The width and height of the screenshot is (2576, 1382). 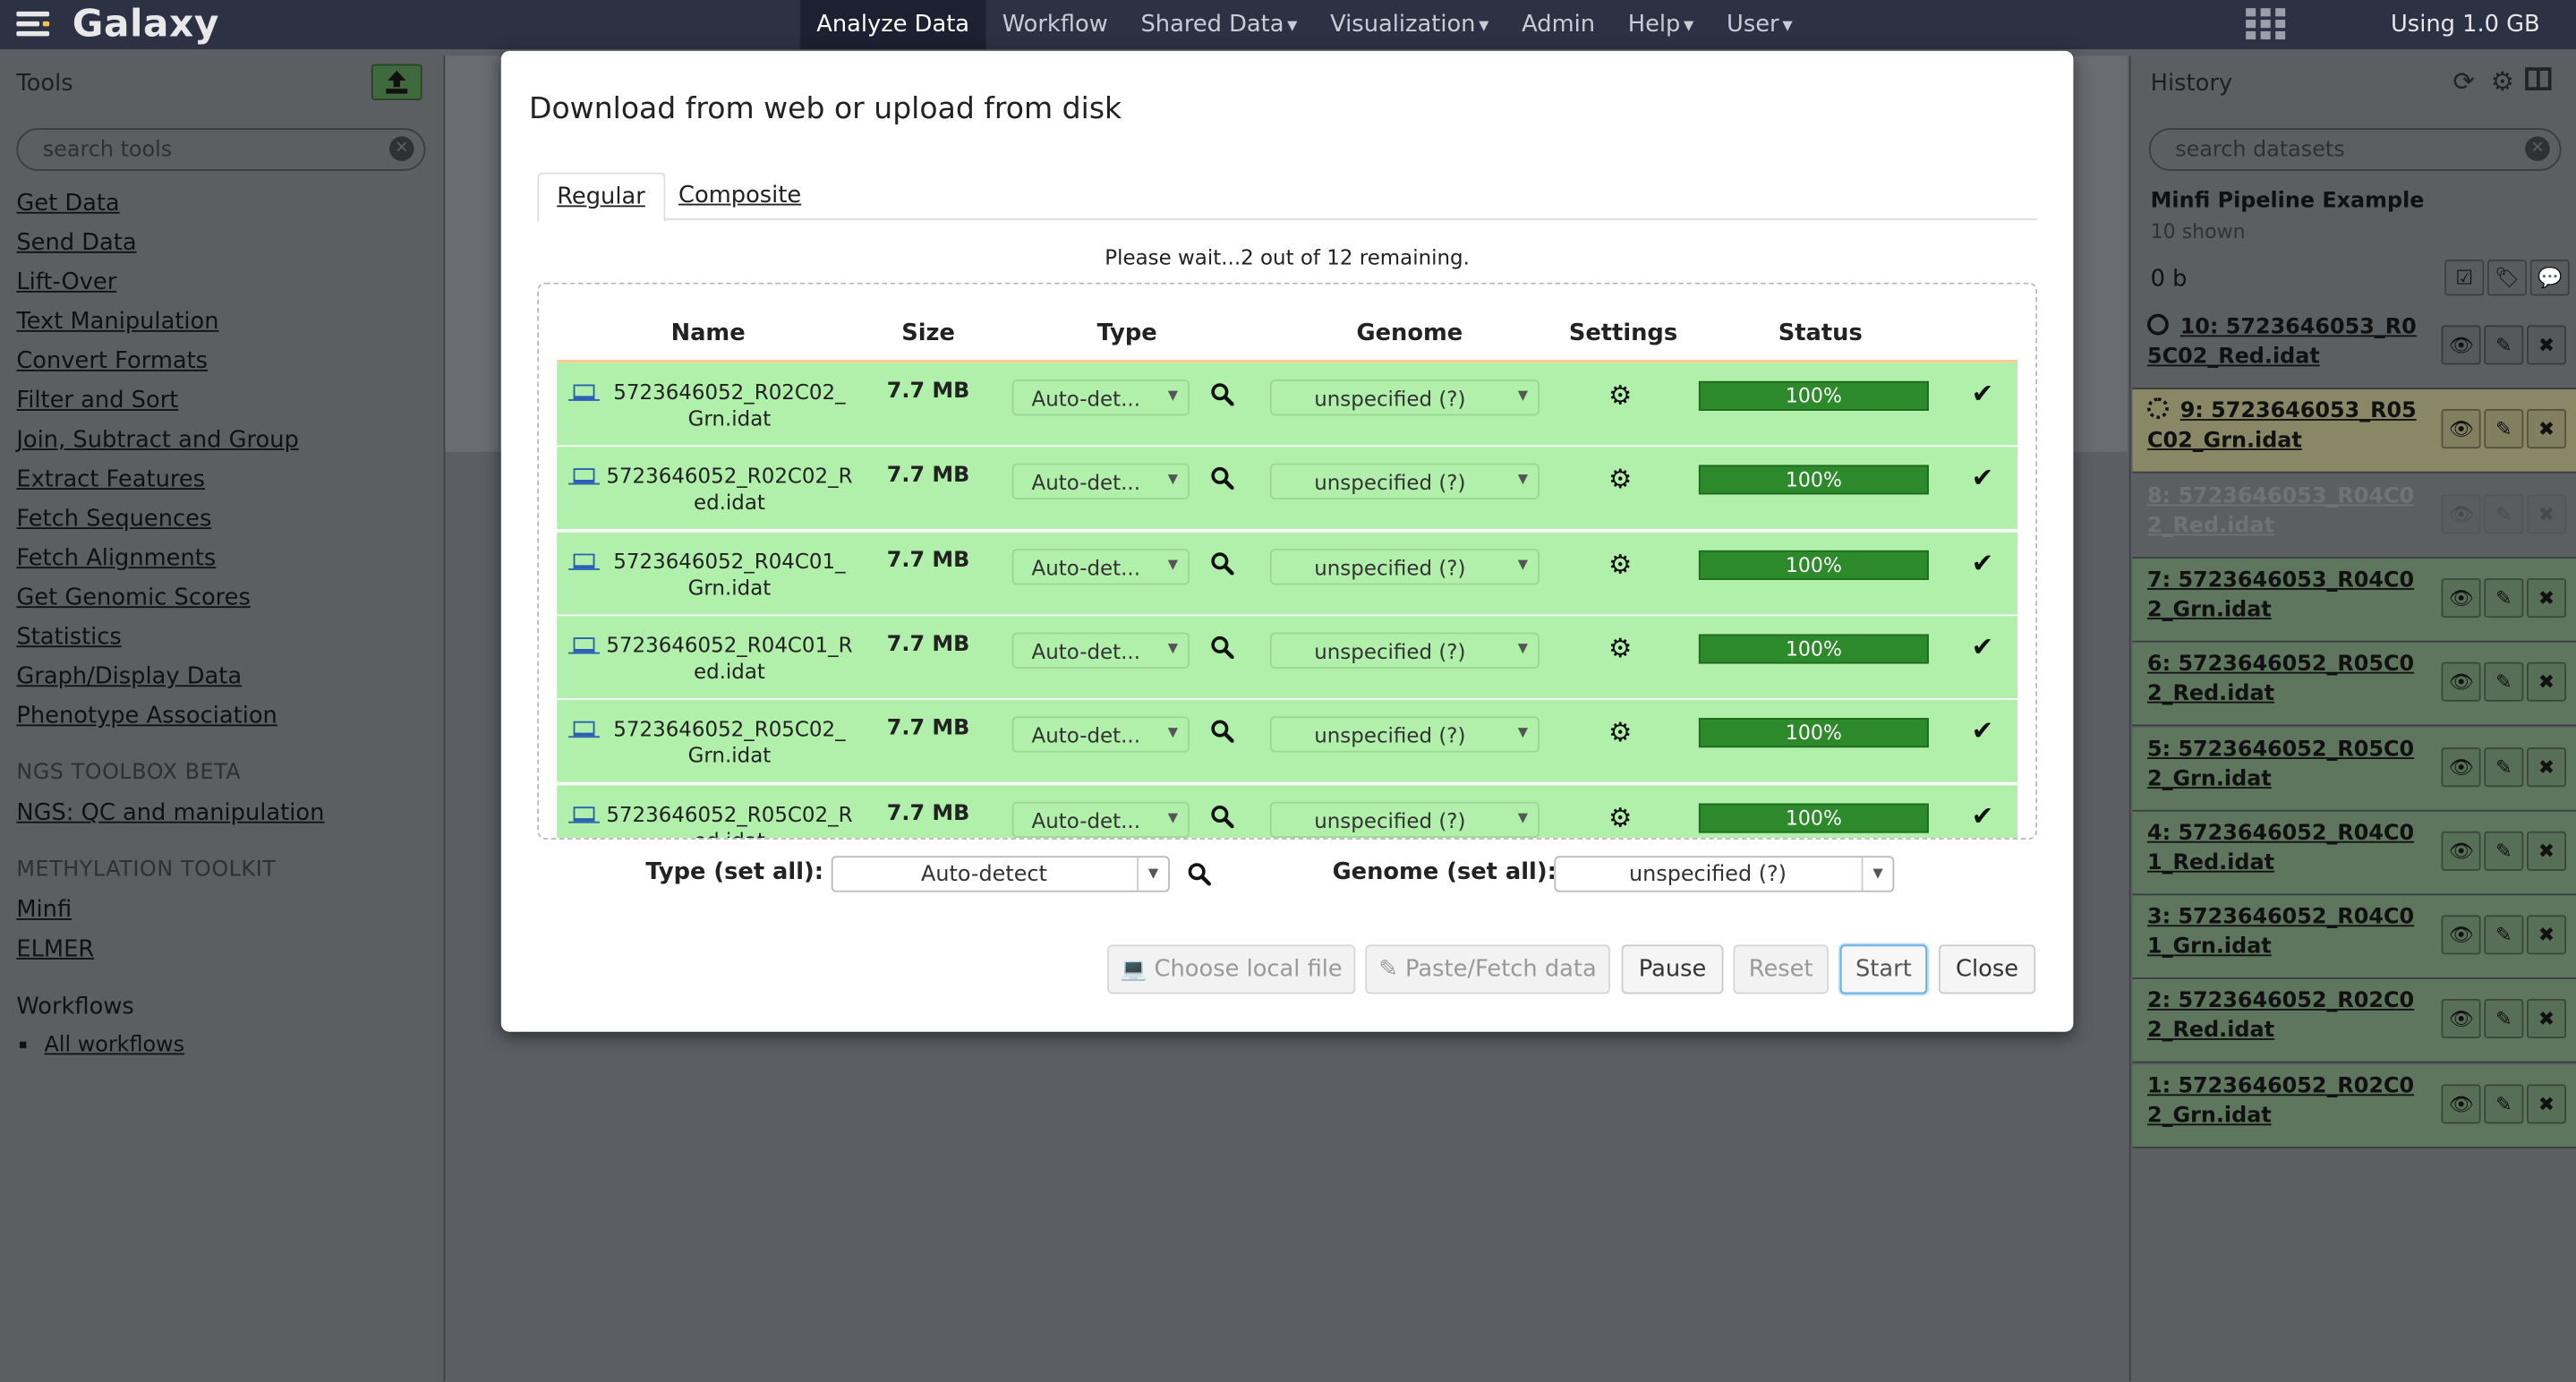 I want to click on clear-search-icon: ✕, so click(x=2537, y=148).